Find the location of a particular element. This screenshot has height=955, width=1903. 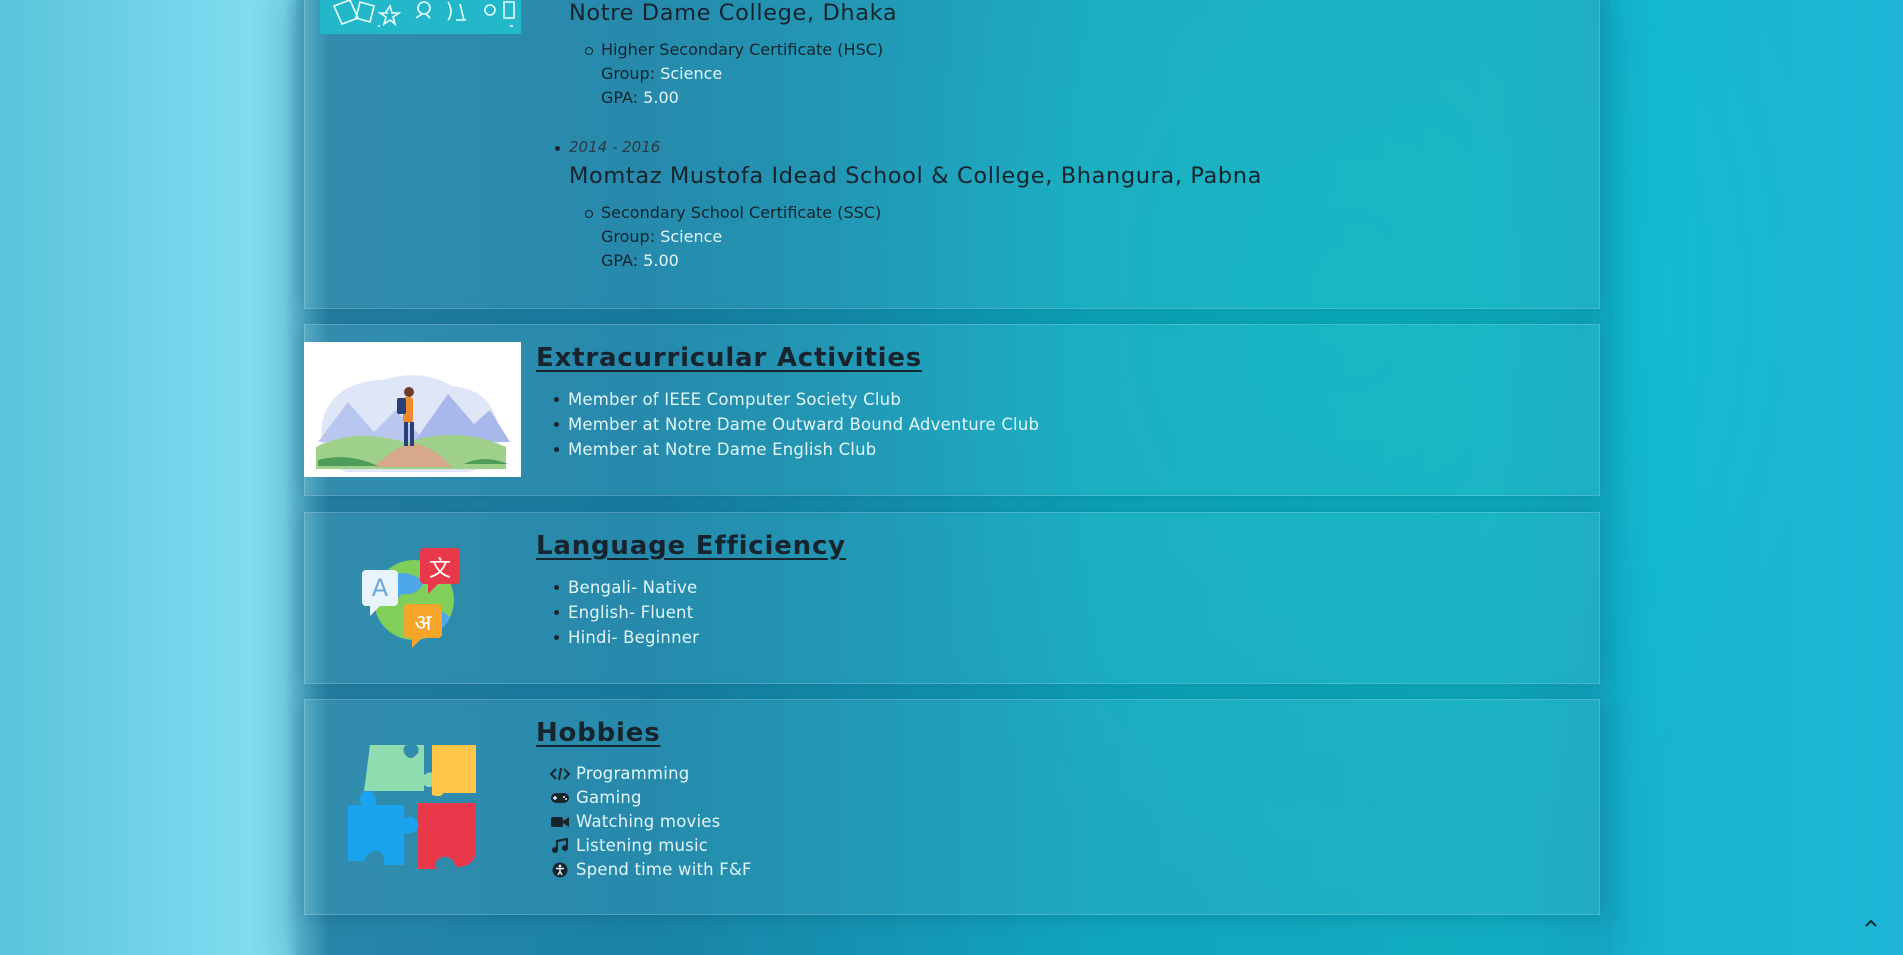

hobbies-title: Hobbies is located at coordinates (598, 733).